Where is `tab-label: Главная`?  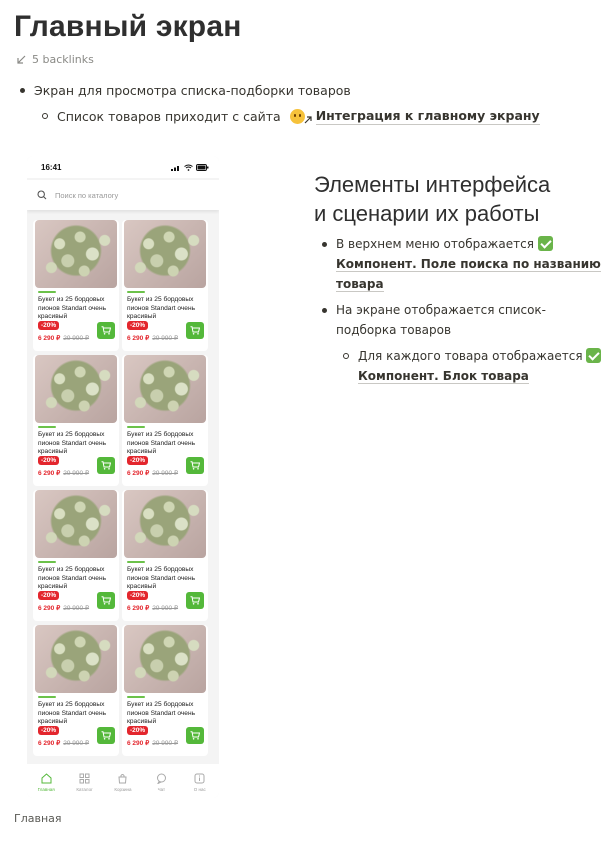
tab-label: Главная is located at coordinates (46, 789).